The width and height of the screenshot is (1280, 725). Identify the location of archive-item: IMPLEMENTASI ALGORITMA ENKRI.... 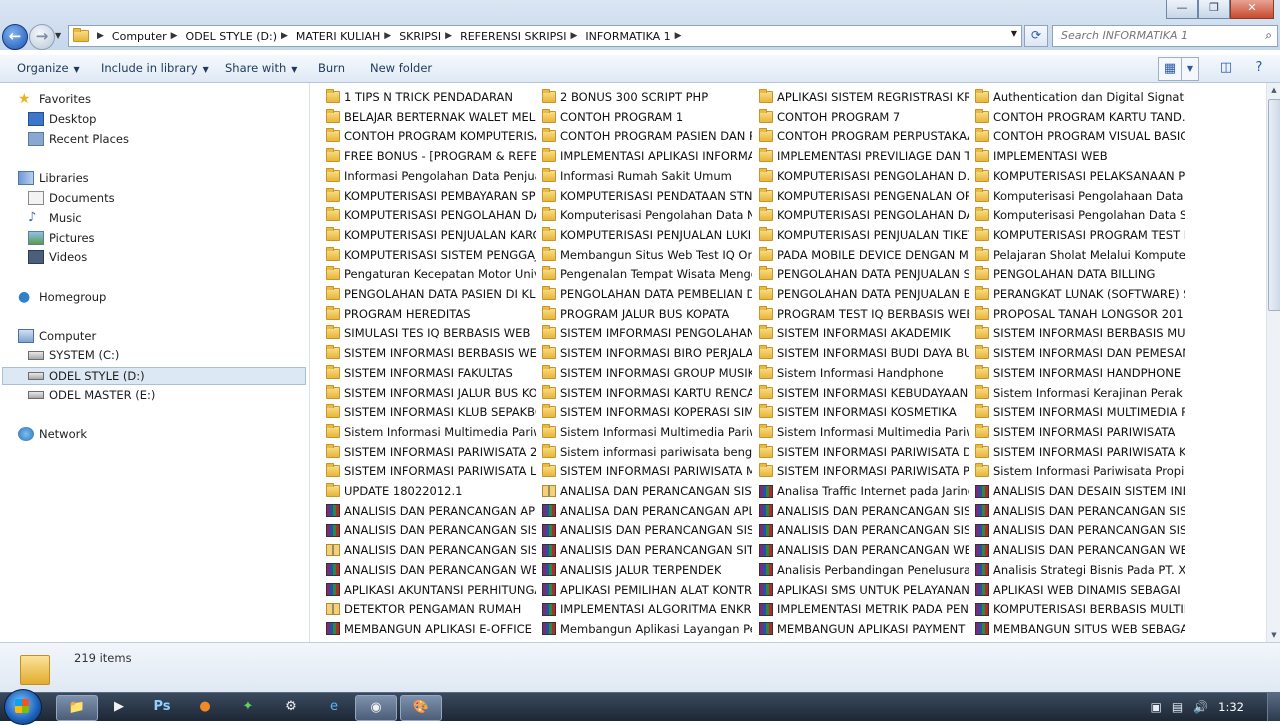
(647, 609).